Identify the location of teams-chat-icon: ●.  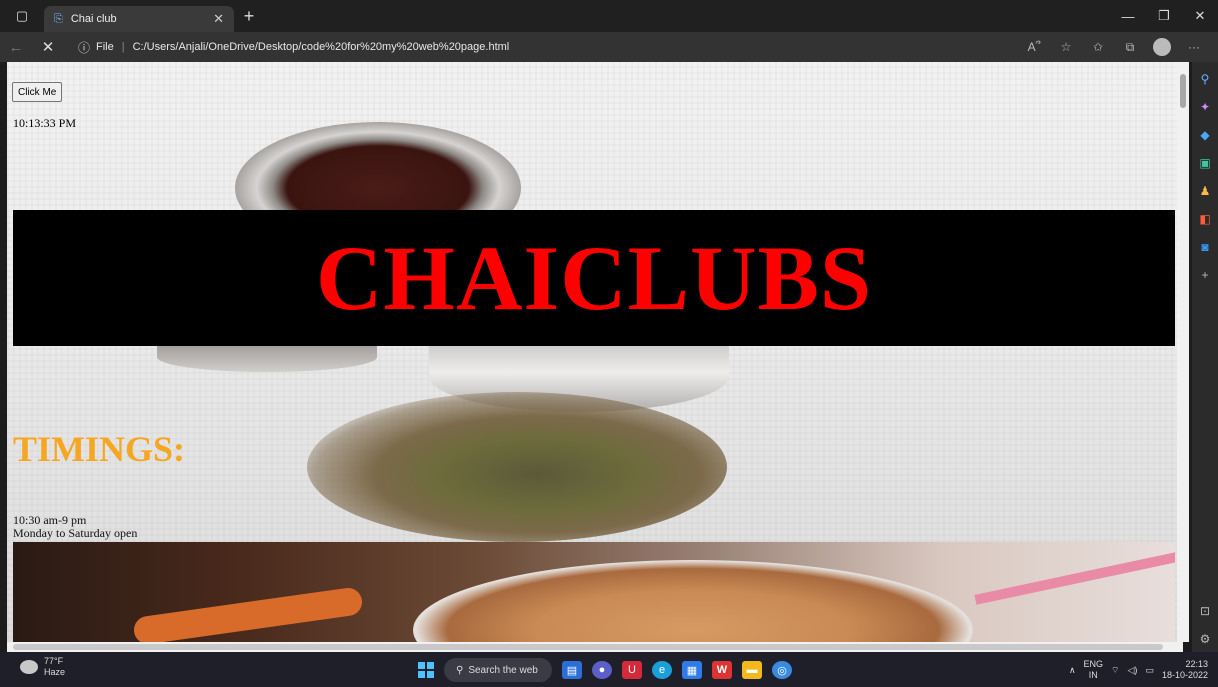
(602, 670).